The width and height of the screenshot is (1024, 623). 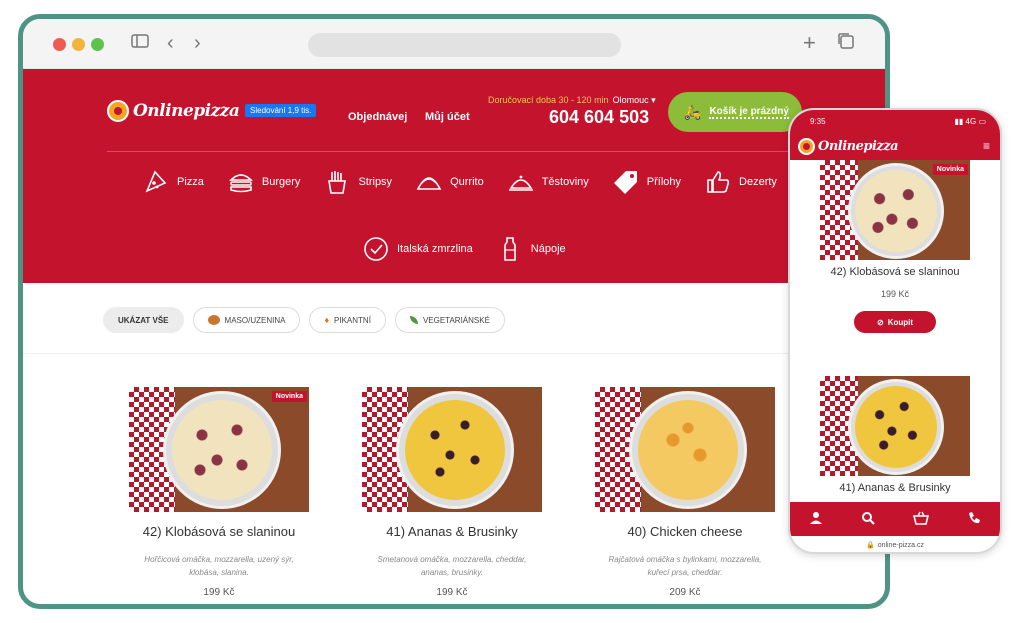 I want to click on delivery-info: Doručovací doba 30 - 120 min Olomouc ▾, so click(x=572, y=100).